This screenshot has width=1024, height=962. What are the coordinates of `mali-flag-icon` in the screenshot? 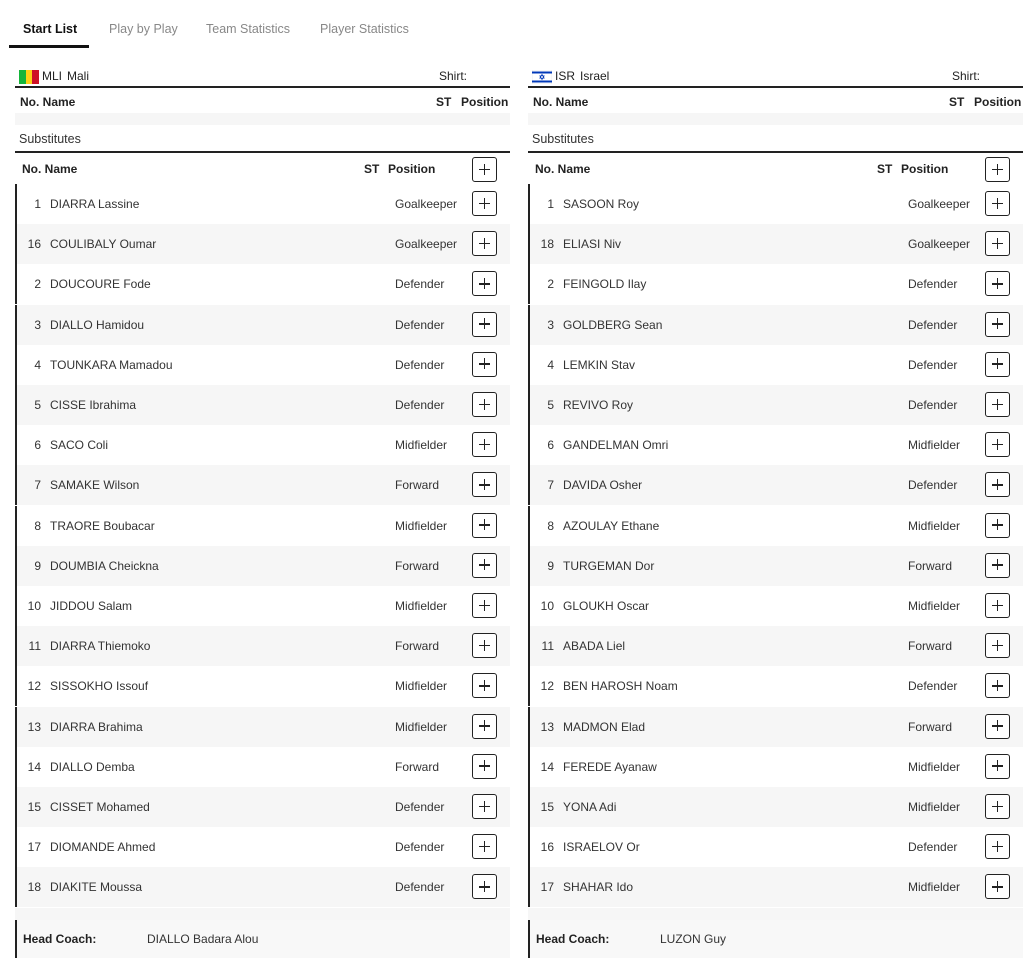 It's located at (29, 77).